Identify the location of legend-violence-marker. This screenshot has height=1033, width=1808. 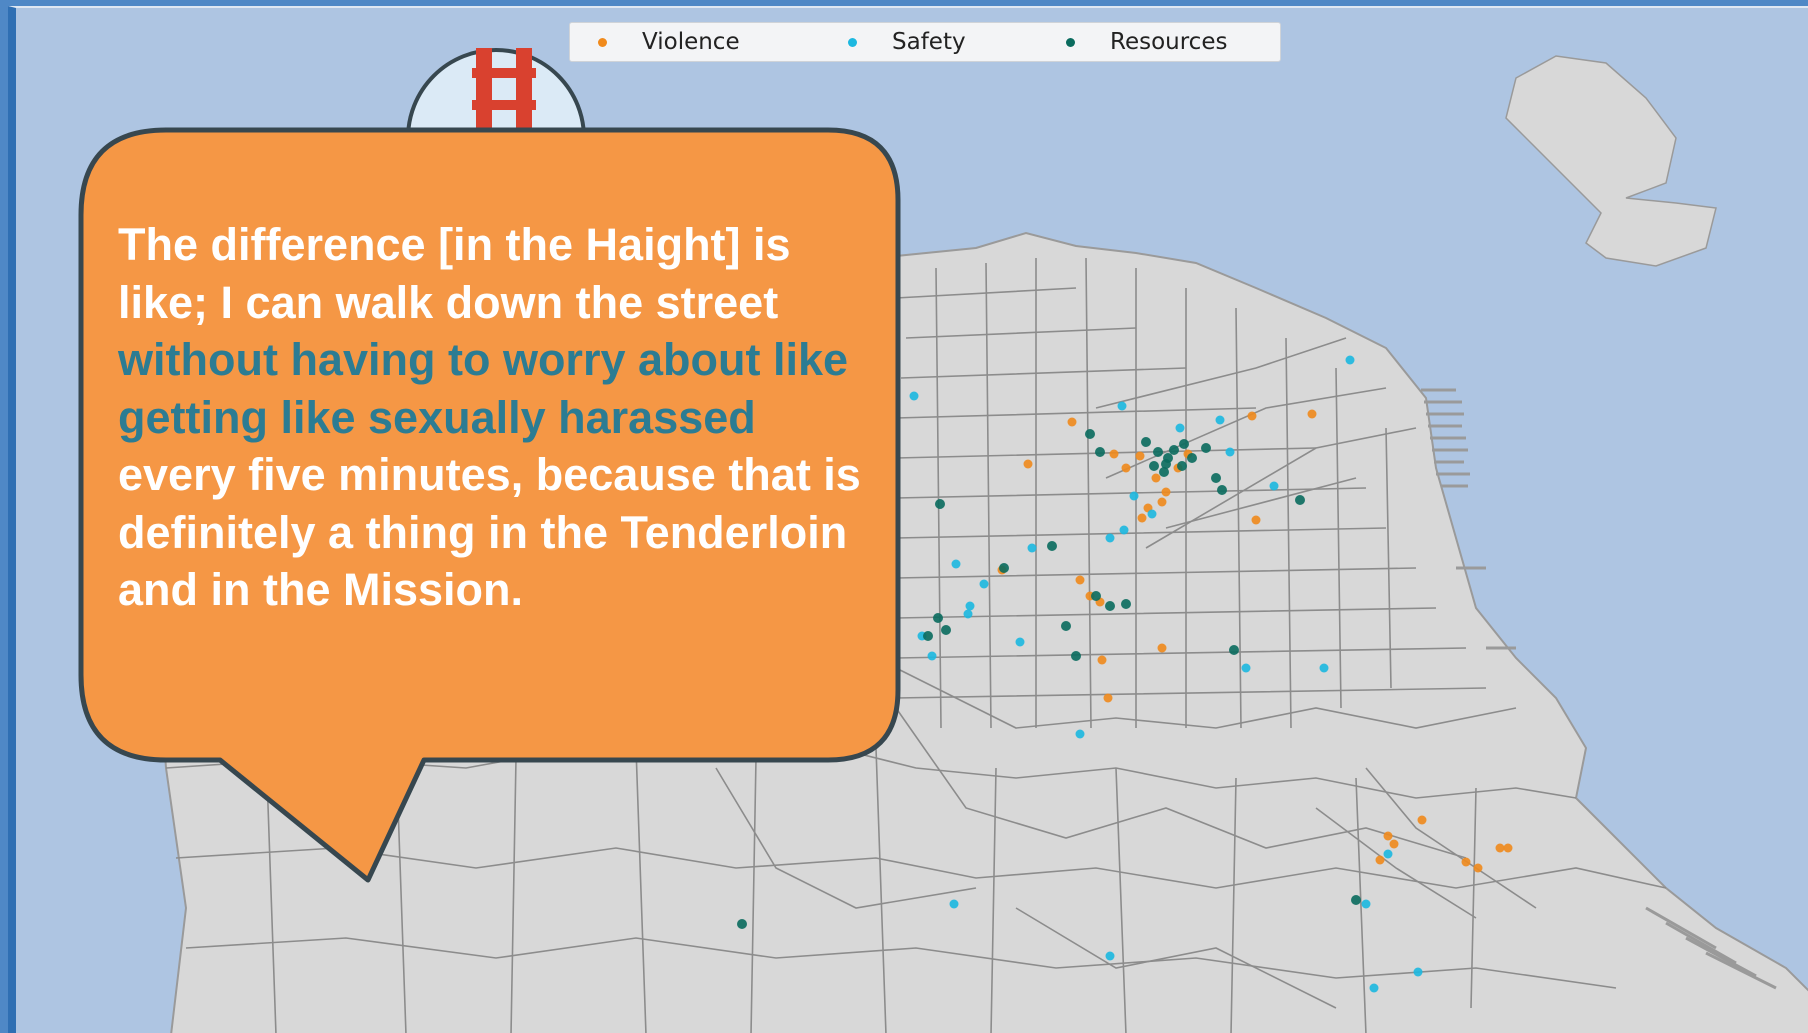
(602, 42).